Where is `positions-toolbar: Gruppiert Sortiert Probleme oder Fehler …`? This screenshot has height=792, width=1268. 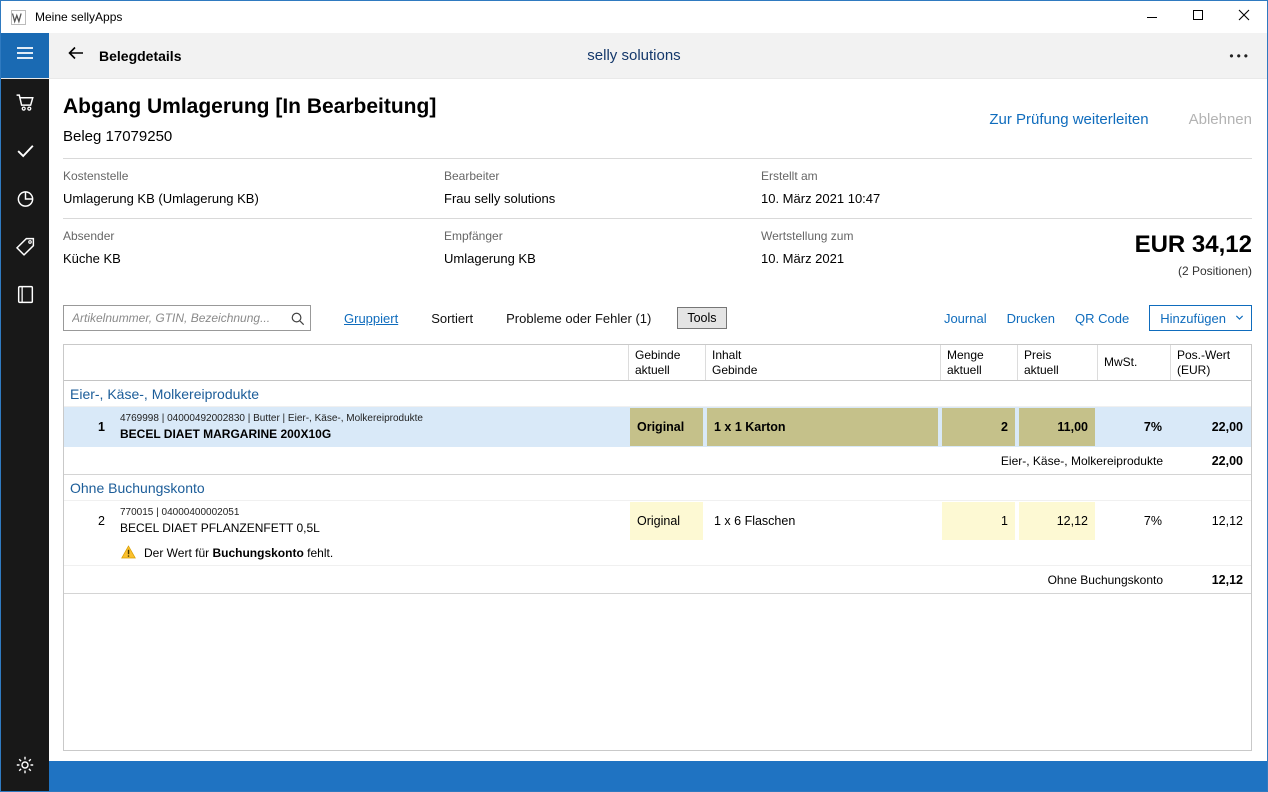
positions-toolbar: Gruppiert Sortiert Probleme oder Fehler … is located at coordinates (657, 318).